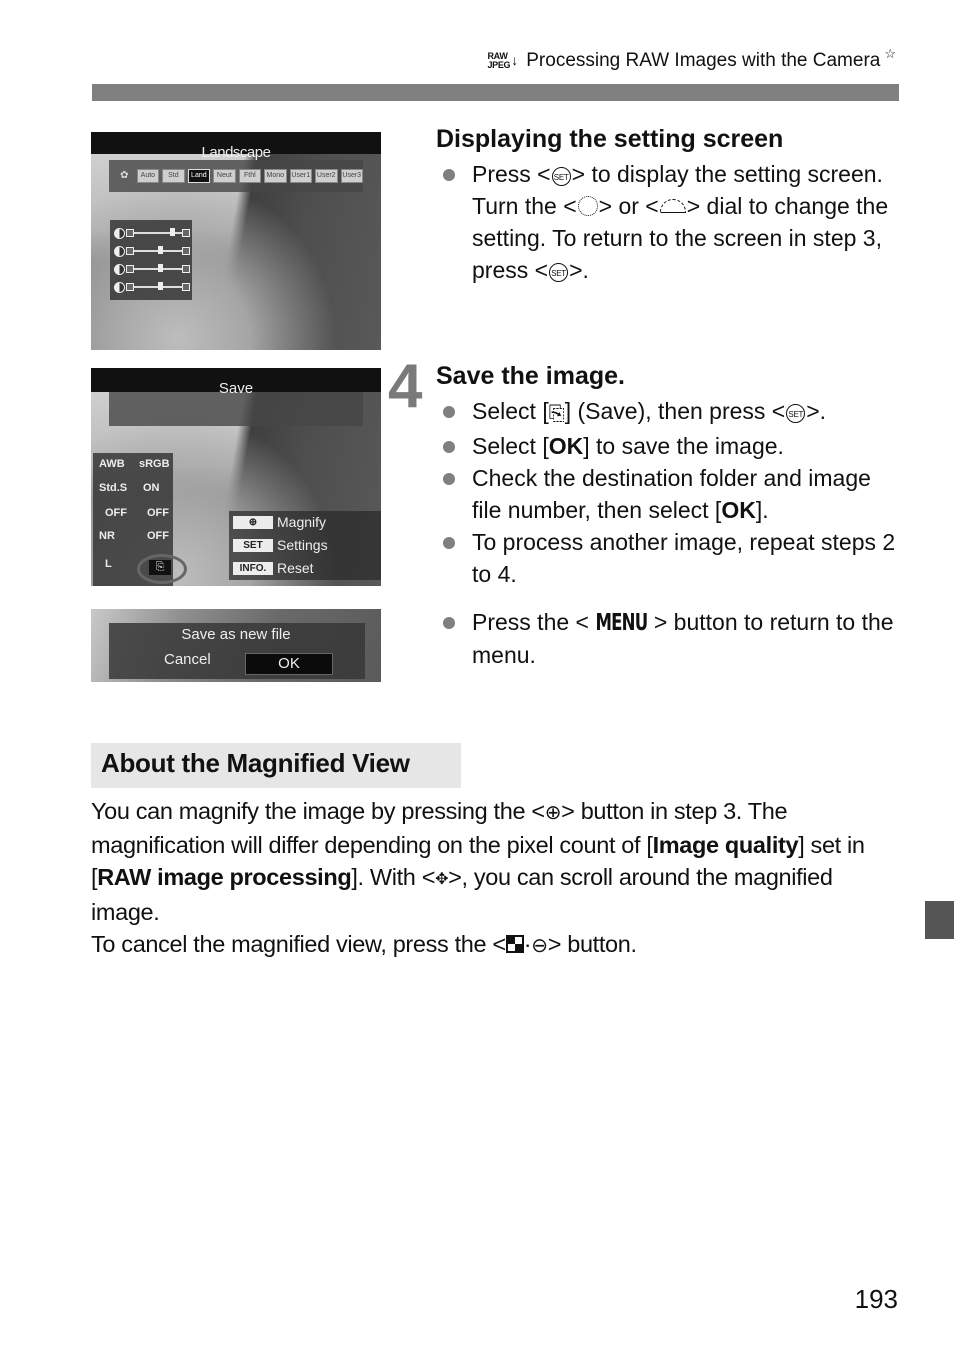  What do you see at coordinates (675, 411) in the screenshot?
I see `text: ] (Save), then press <` at bounding box center [675, 411].